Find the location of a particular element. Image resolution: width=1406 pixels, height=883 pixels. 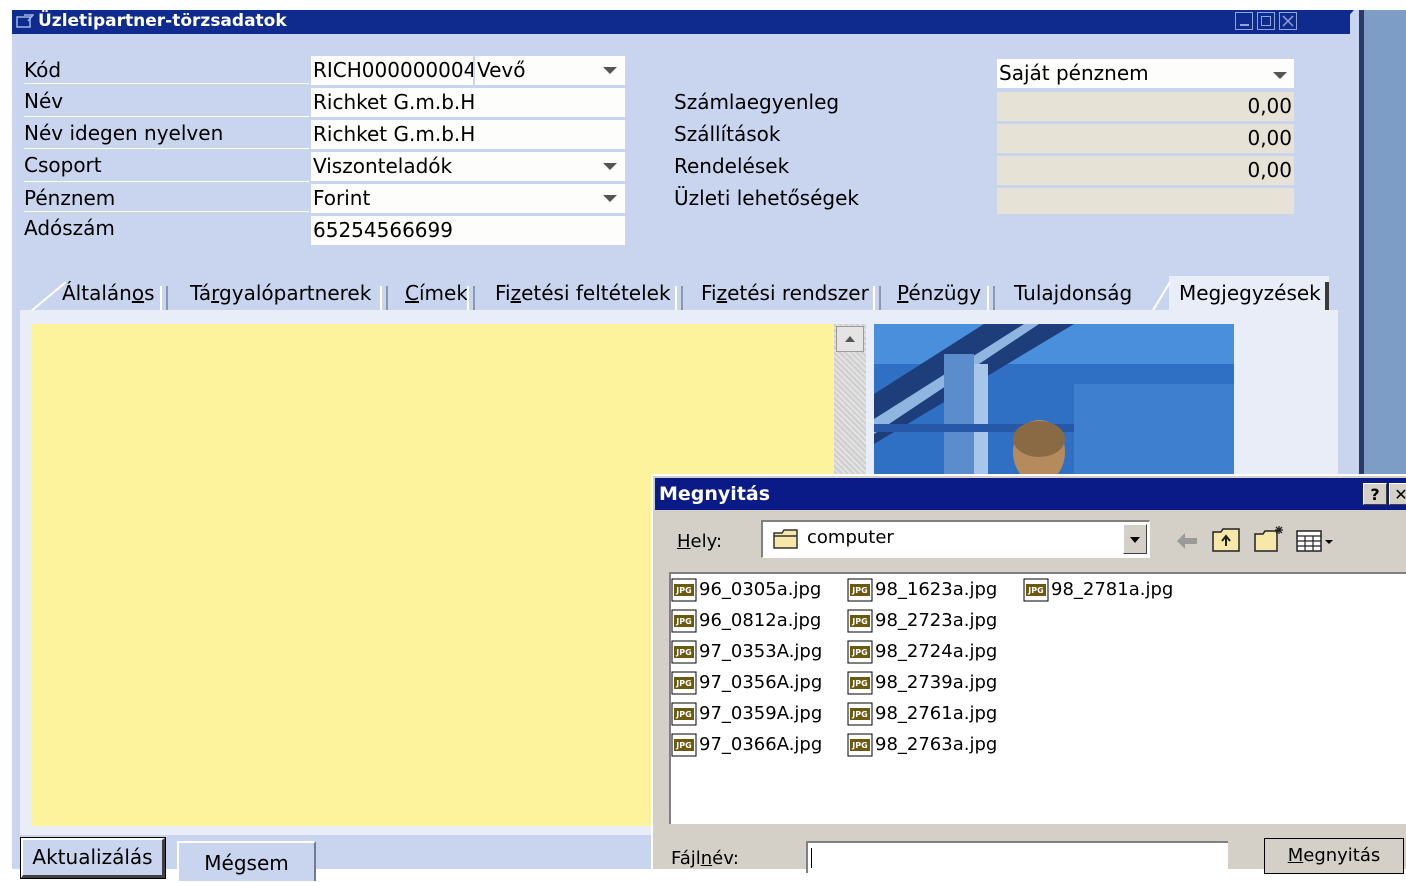

label-account-balance: Számlaegyenleg is located at coordinates (757, 102).